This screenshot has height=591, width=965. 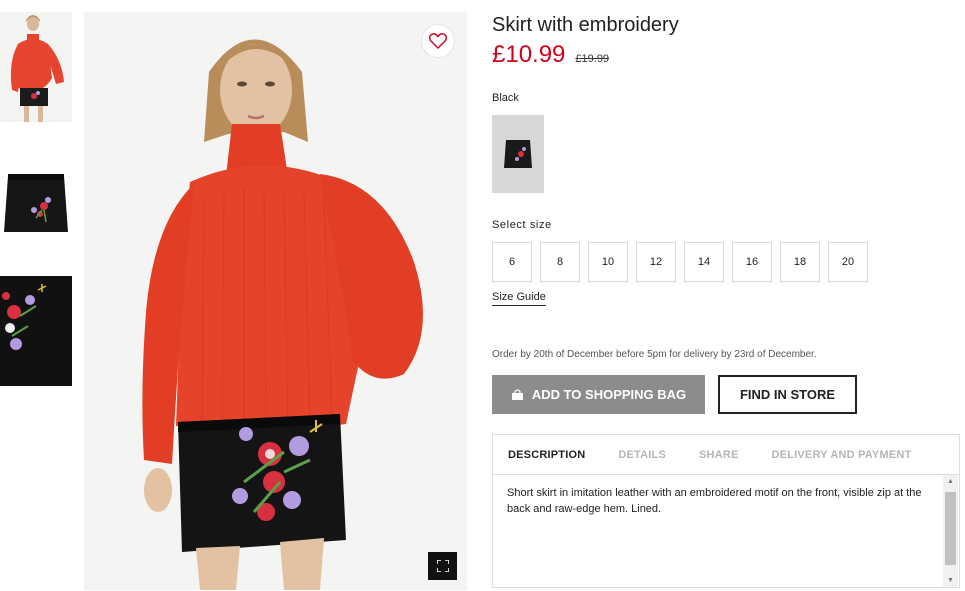 What do you see at coordinates (950, 528) in the screenshot?
I see `scrollbar-thumb` at bounding box center [950, 528].